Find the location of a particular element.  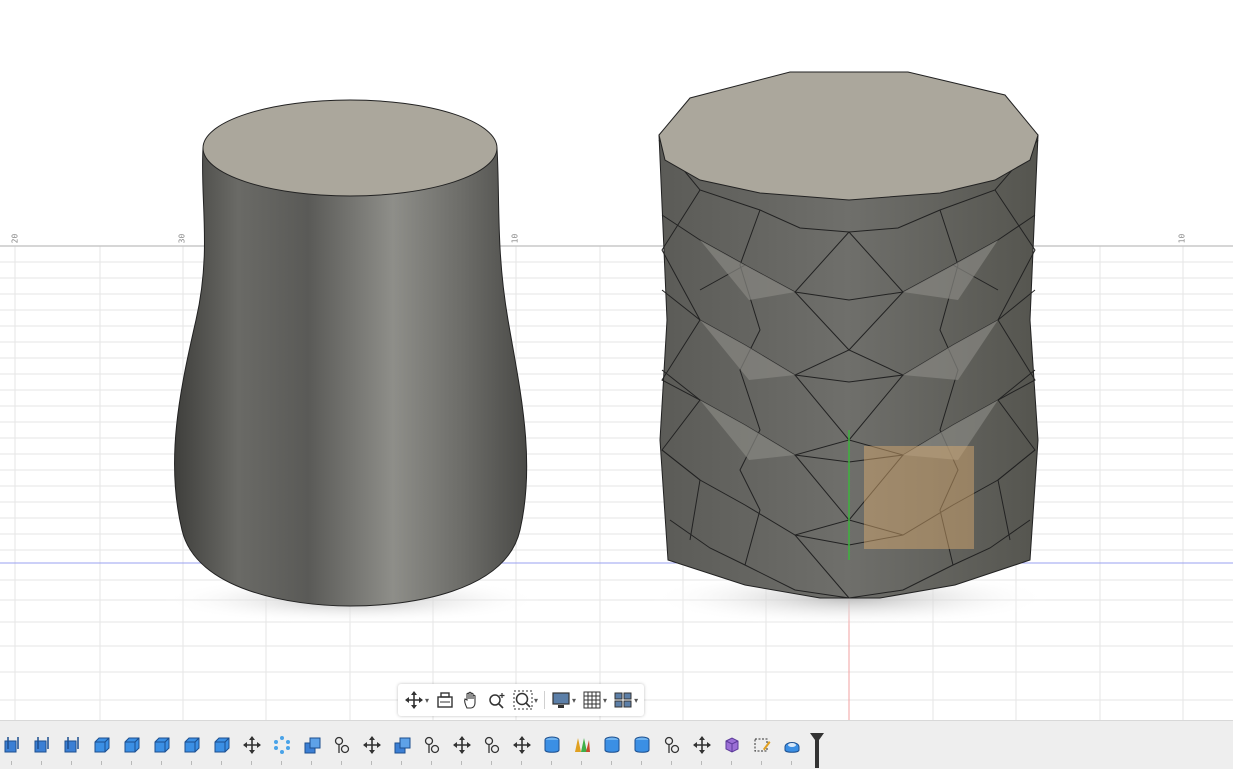

pattern-icon is located at coordinates (282, 747).